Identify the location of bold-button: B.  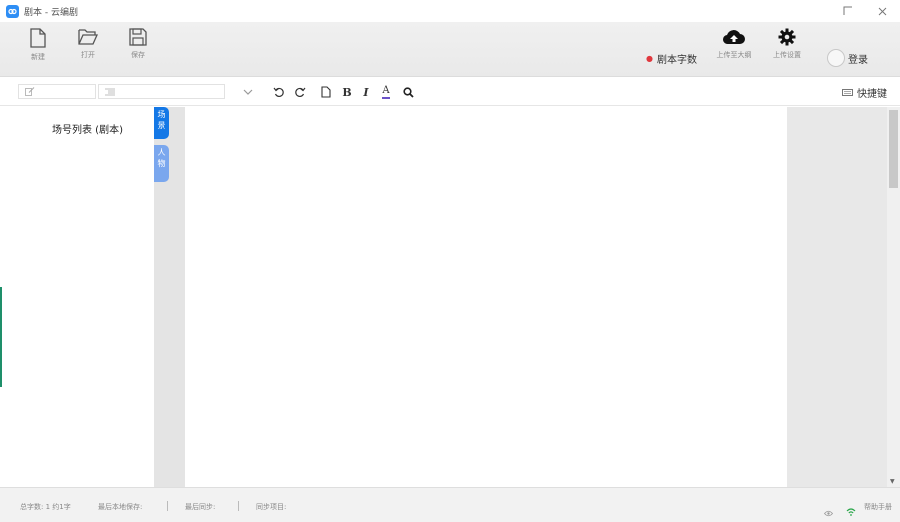
(347, 92).